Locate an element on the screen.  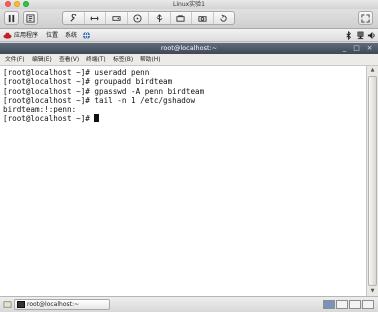
share-icon is located at coordinates (180, 18).